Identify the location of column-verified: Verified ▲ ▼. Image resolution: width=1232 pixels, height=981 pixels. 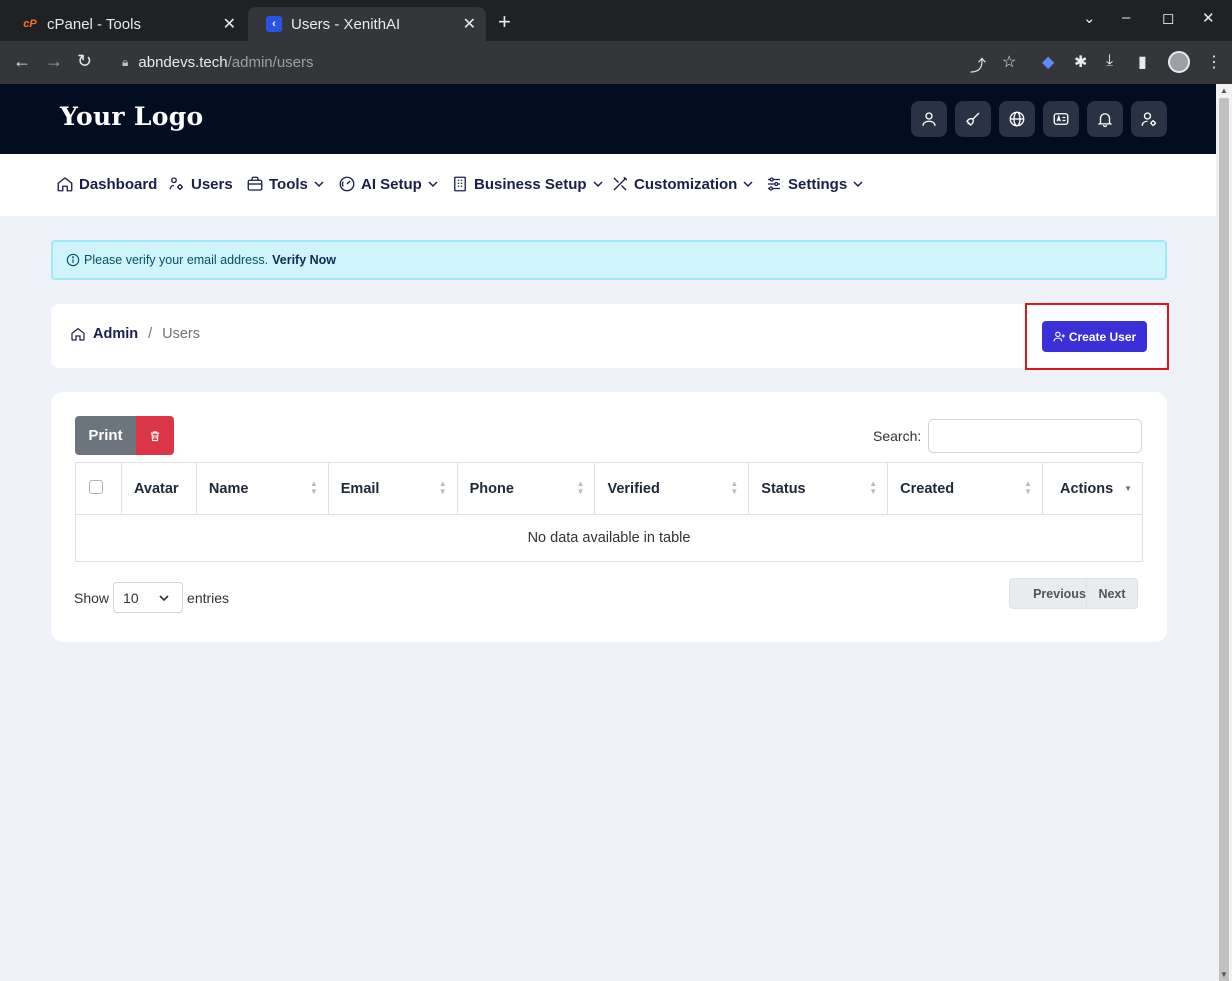
(672, 488).